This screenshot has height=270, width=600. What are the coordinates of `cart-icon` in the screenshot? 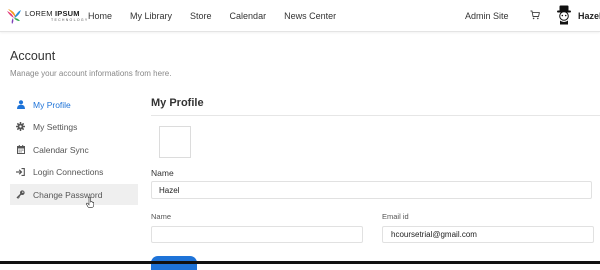 It's located at (535, 15).